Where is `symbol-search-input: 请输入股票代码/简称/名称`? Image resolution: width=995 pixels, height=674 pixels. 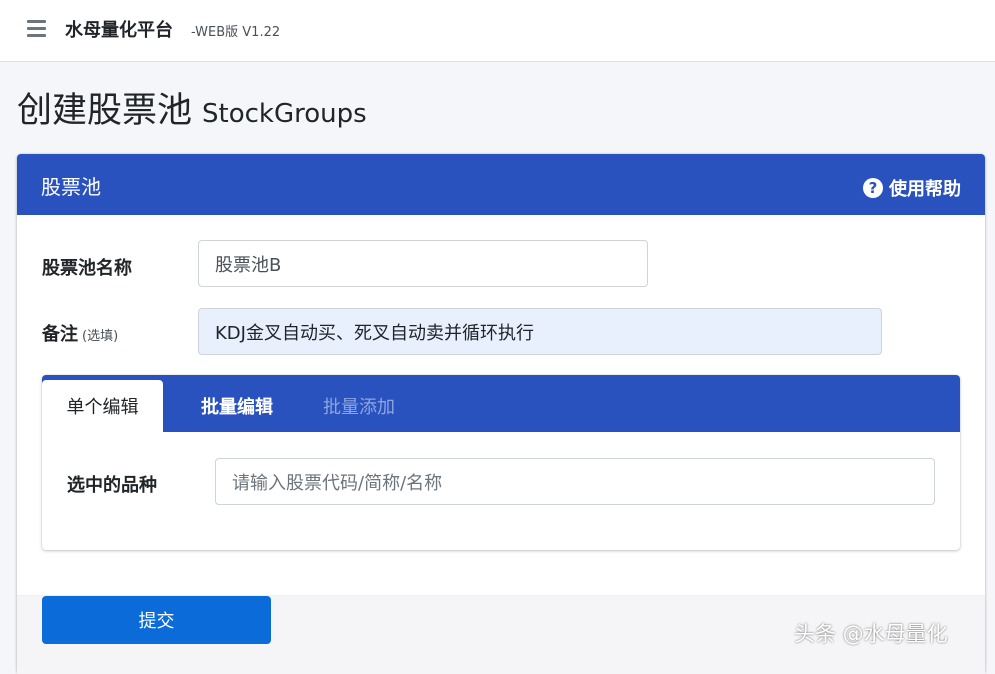 symbol-search-input: 请输入股票代码/简称/名称 is located at coordinates (575, 481).